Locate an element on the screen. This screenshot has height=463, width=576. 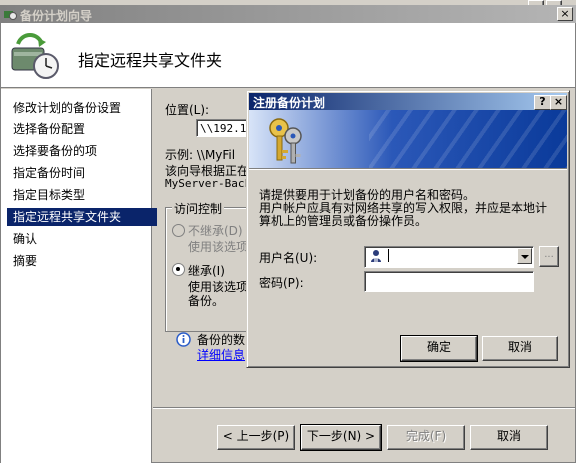
nav-step-confirm: 确认 is located at coordinates (82, 239).